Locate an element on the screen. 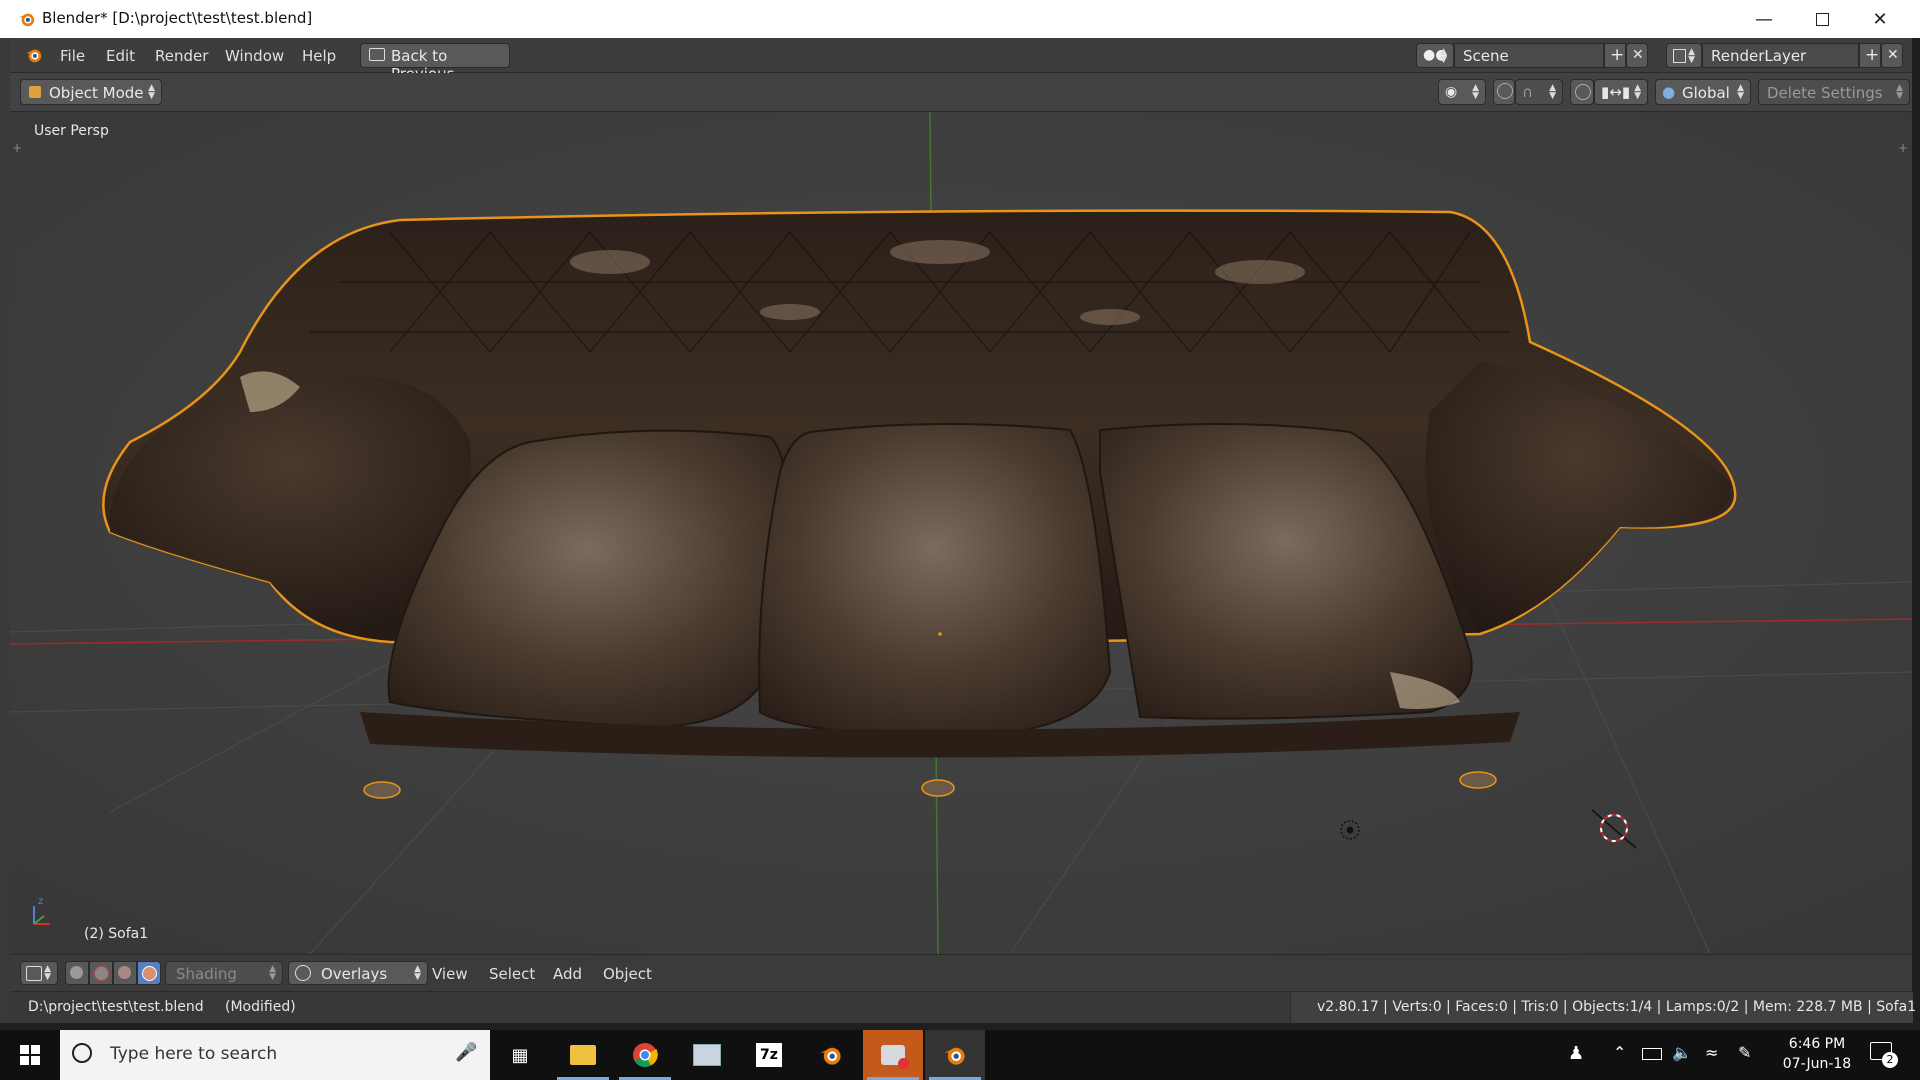 Image resolution: width=1920 pixels, height=1080 pixels. shading-dropdown: Shading ▲ ▼ is located at coordinates (224, 973).